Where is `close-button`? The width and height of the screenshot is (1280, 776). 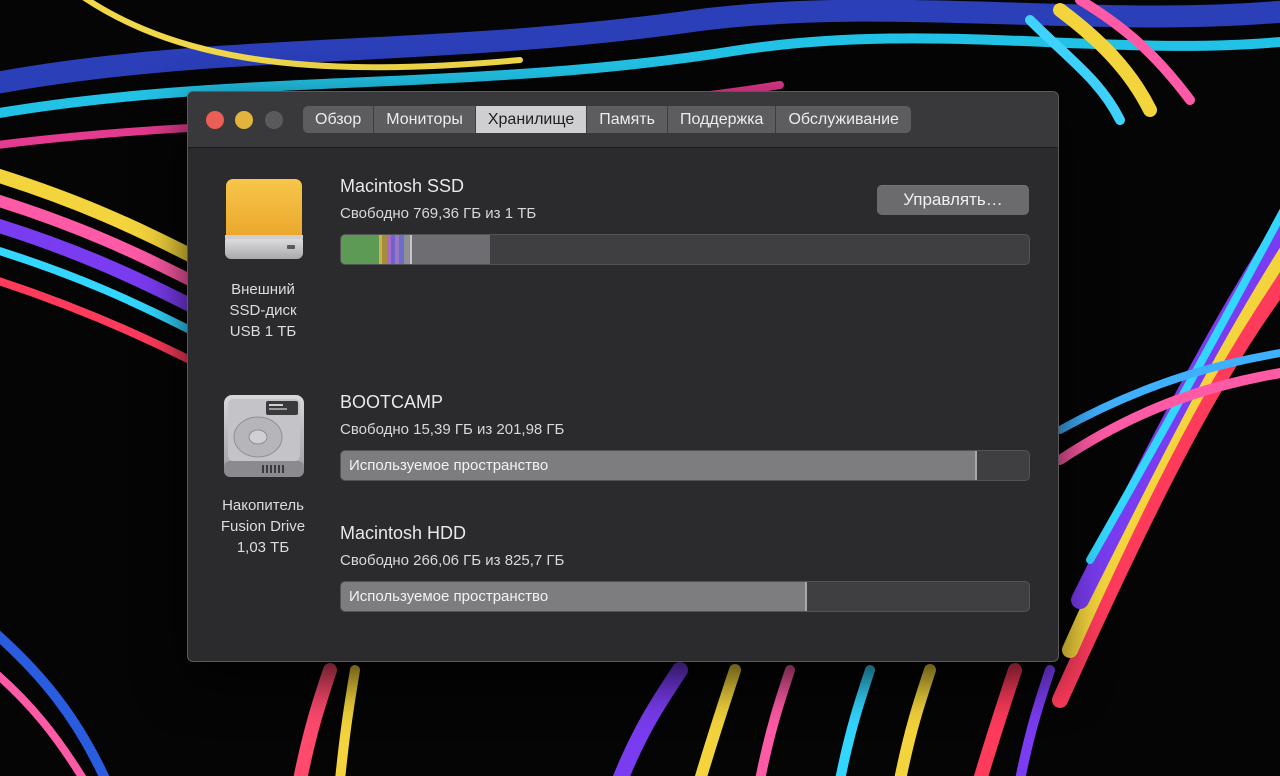 close-button is located at coordinates (215, 120).